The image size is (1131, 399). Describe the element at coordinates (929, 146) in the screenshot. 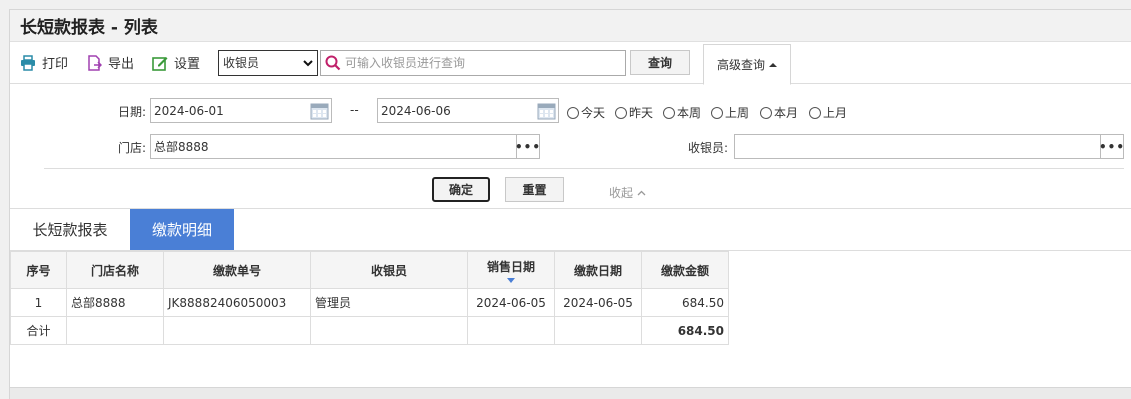

I see `cashier-field: •••` at that location.